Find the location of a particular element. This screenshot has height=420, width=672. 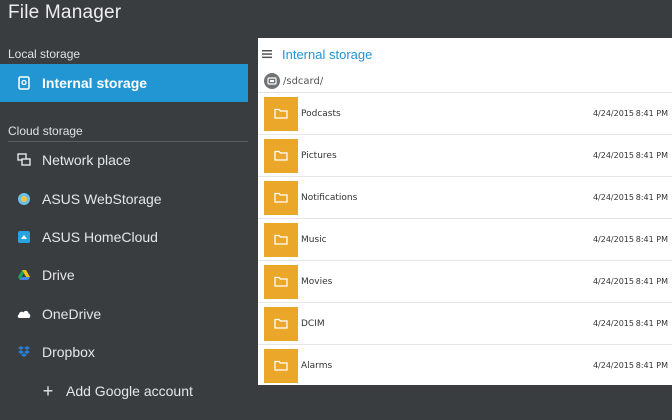

folder-name: Music is located at coordinates (314, 239).